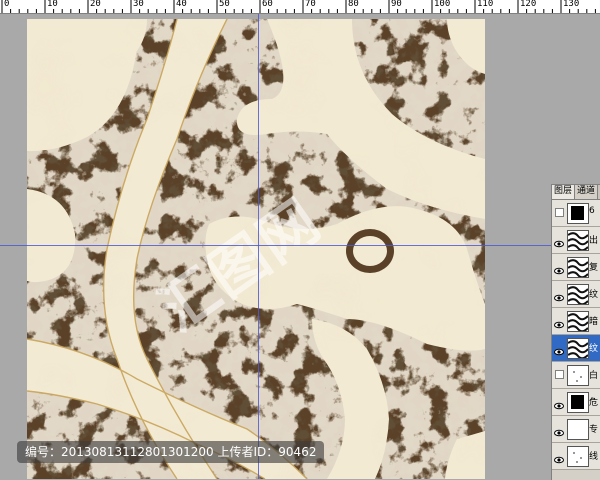 The height and width of the screenshot is (480, 600). I want to click on tab-layers: 图层, so click(564, 192).